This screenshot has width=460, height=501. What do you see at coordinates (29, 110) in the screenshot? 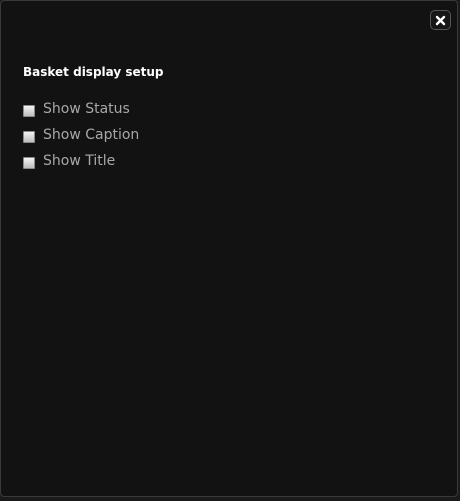
I see `show-status-checkbox` at bounding box center [29, 110].